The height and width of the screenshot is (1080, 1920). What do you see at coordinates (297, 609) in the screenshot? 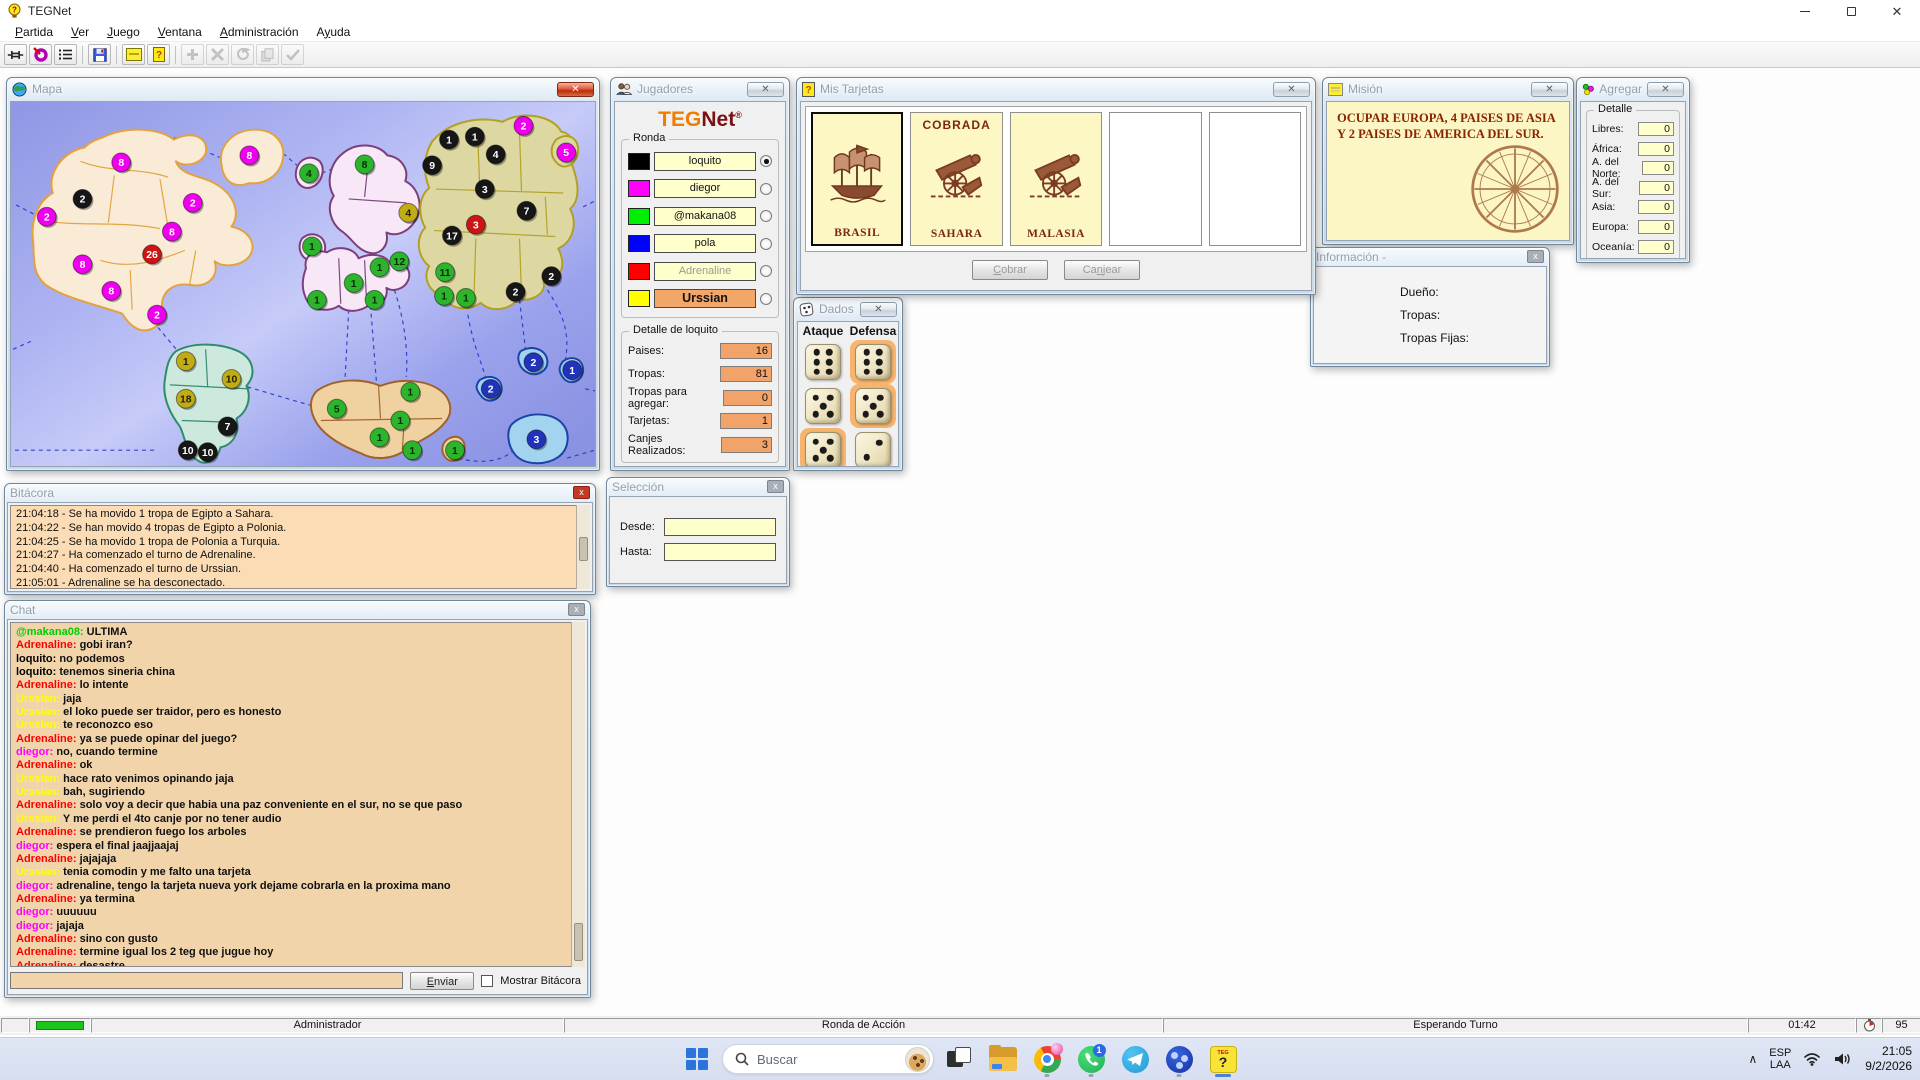
I see `chat-titlebar: Chat x` at bounding box center [297, 609].